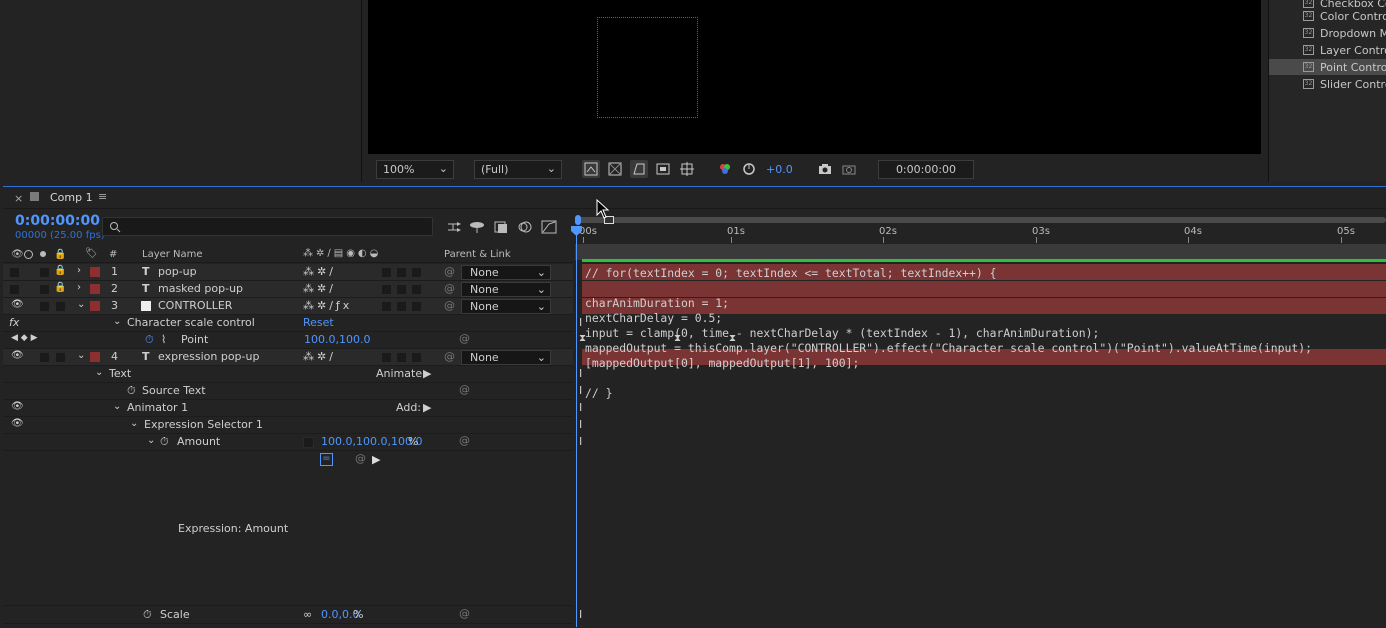  Describe the element at coordinates (327, 305) in the screenshot. I see `layer-switches: ⁂✲∕ƒx` at that location.